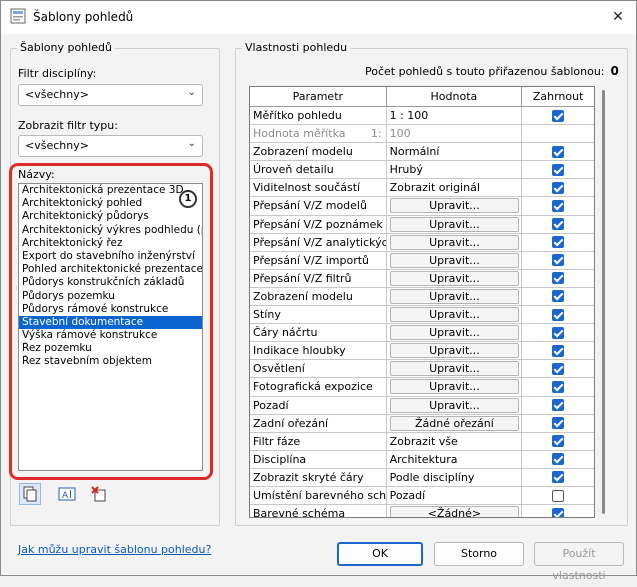  I want to click on header-include: Zahrnout, so click(558, 96).